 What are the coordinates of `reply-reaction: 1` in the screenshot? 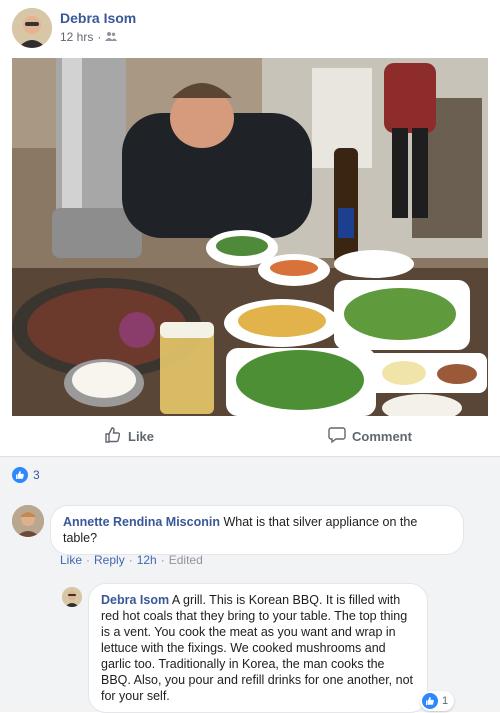 It's located at (437, 701).